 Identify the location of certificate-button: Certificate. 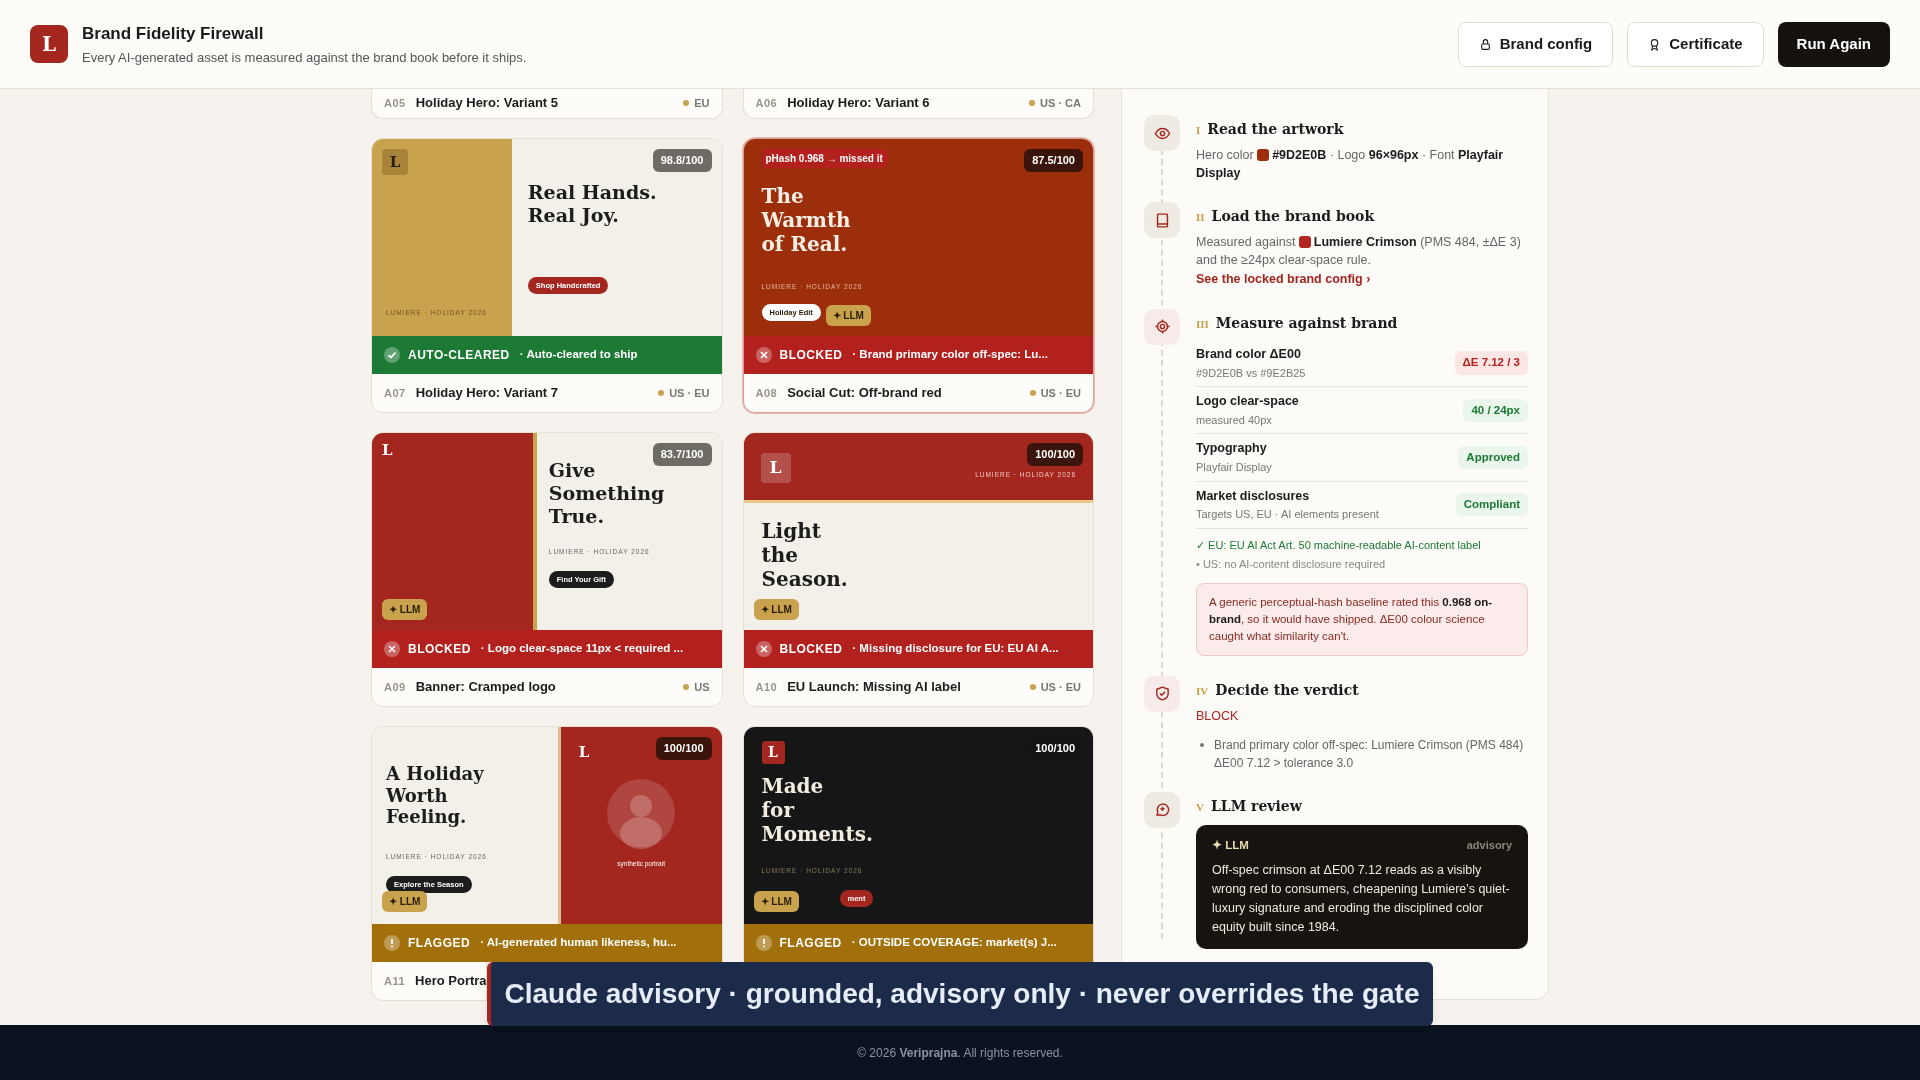
(1695, 44).